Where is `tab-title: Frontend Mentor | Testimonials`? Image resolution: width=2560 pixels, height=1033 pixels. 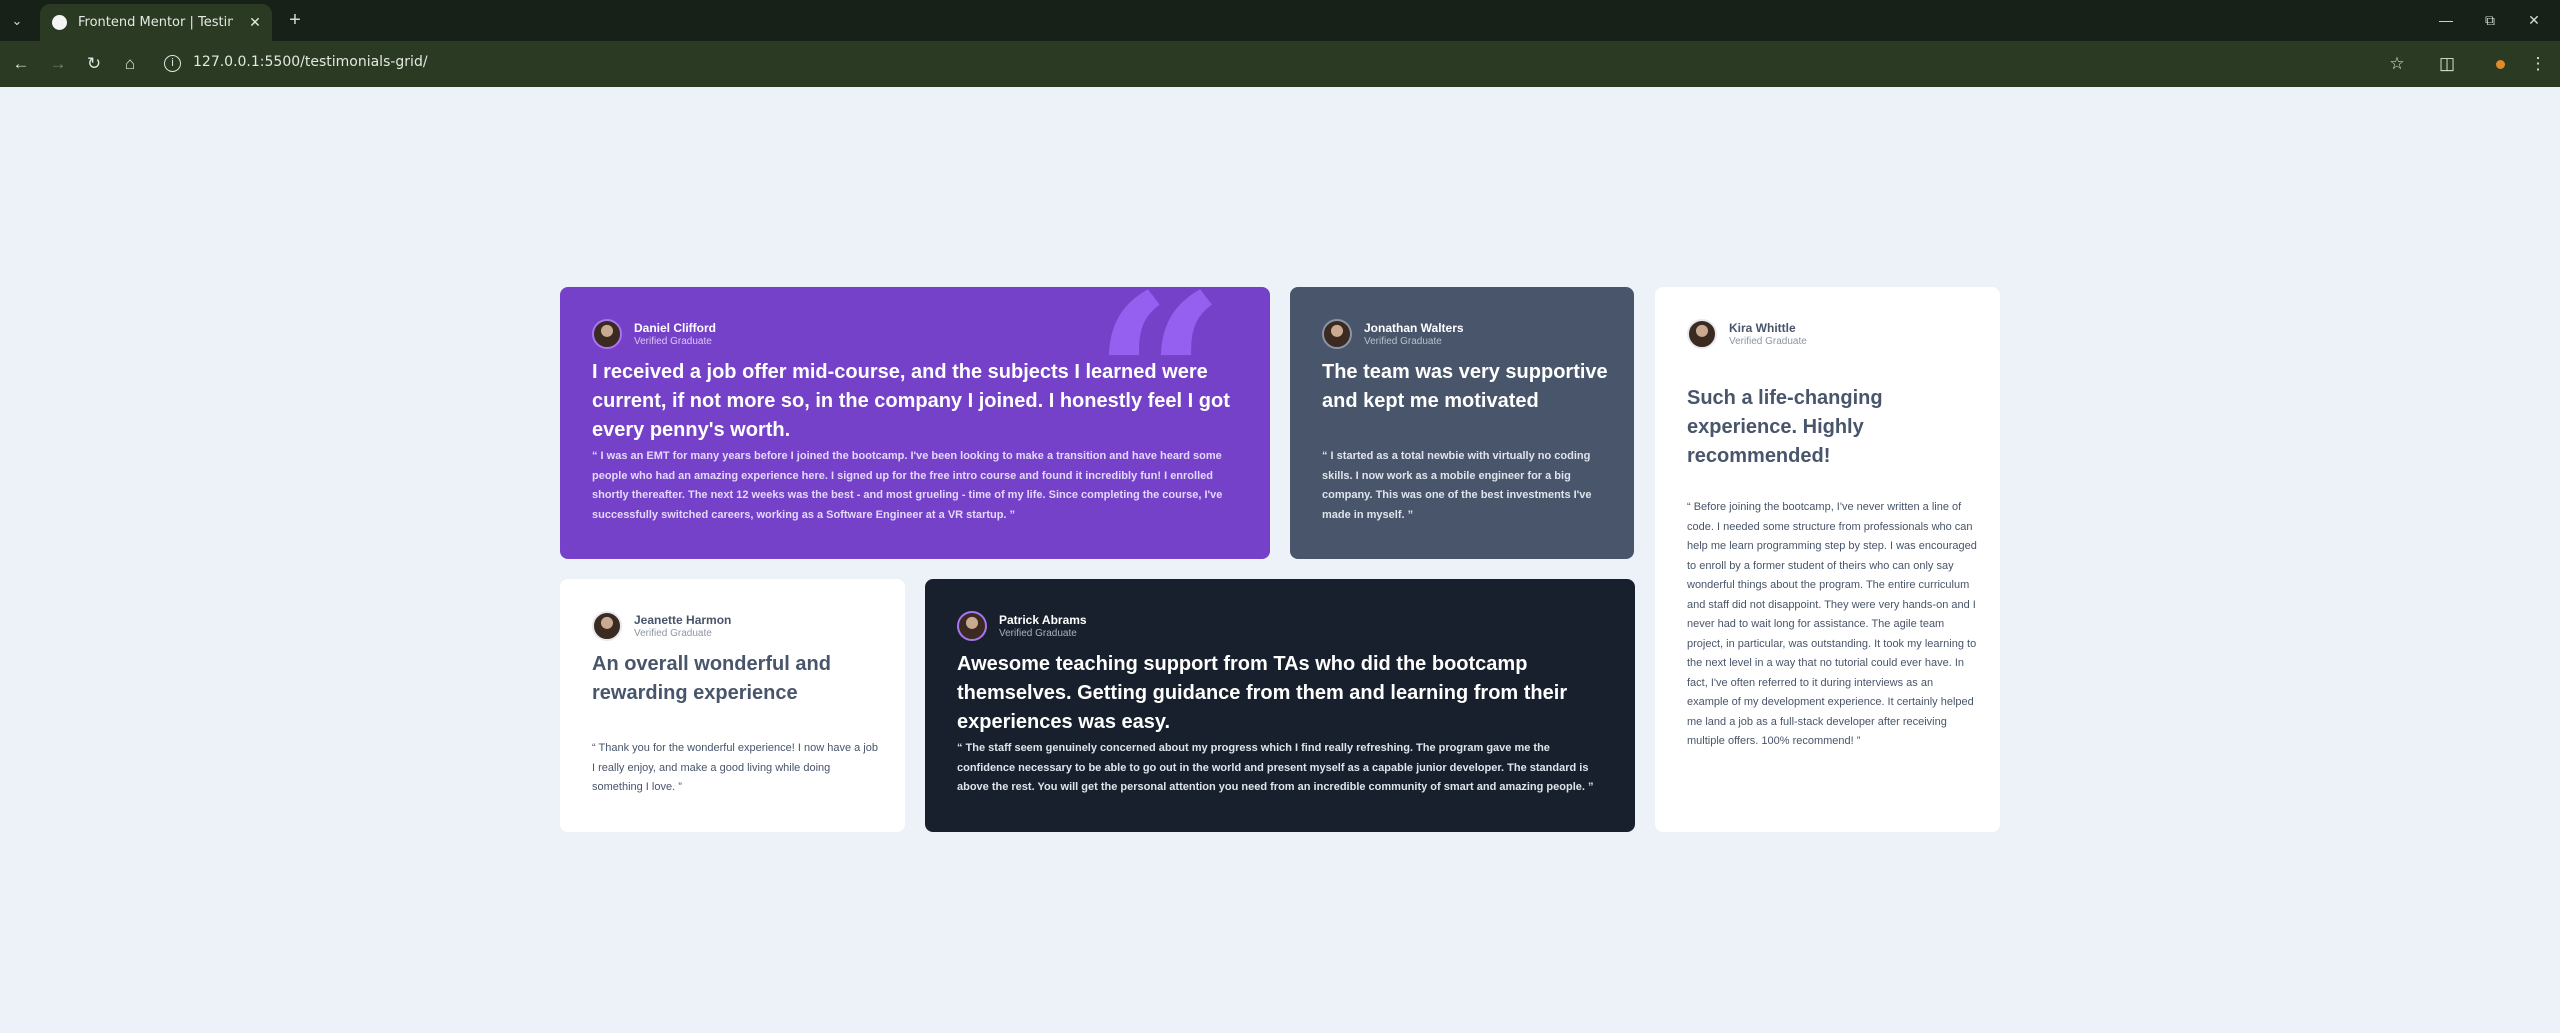 tab-title: Frontend Mentor | Testimonials is located at coordinates (155, 22).